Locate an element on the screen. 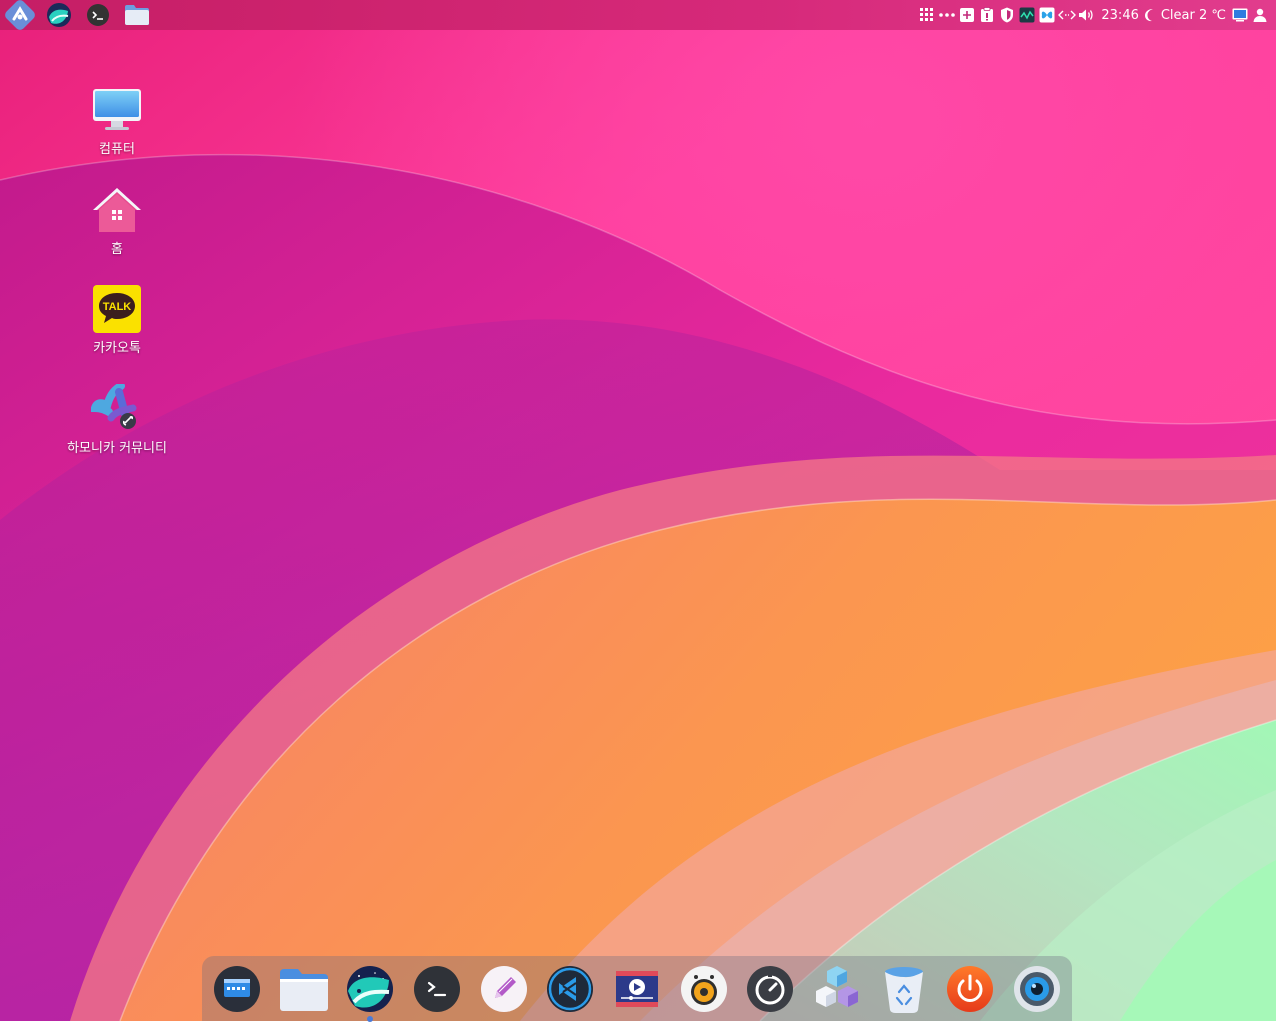 Image resolution: width=1276 pixels, height=1022 pixels. user-tray-button is located at coordinates (1260, 15).